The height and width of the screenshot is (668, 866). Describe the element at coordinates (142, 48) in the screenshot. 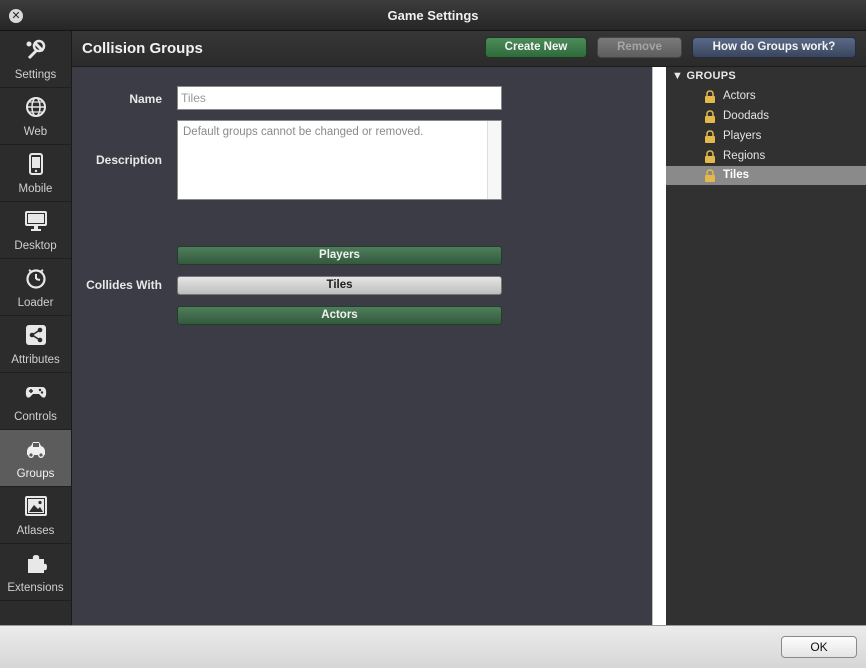

I see `page-title: Collision Groups` at that location.